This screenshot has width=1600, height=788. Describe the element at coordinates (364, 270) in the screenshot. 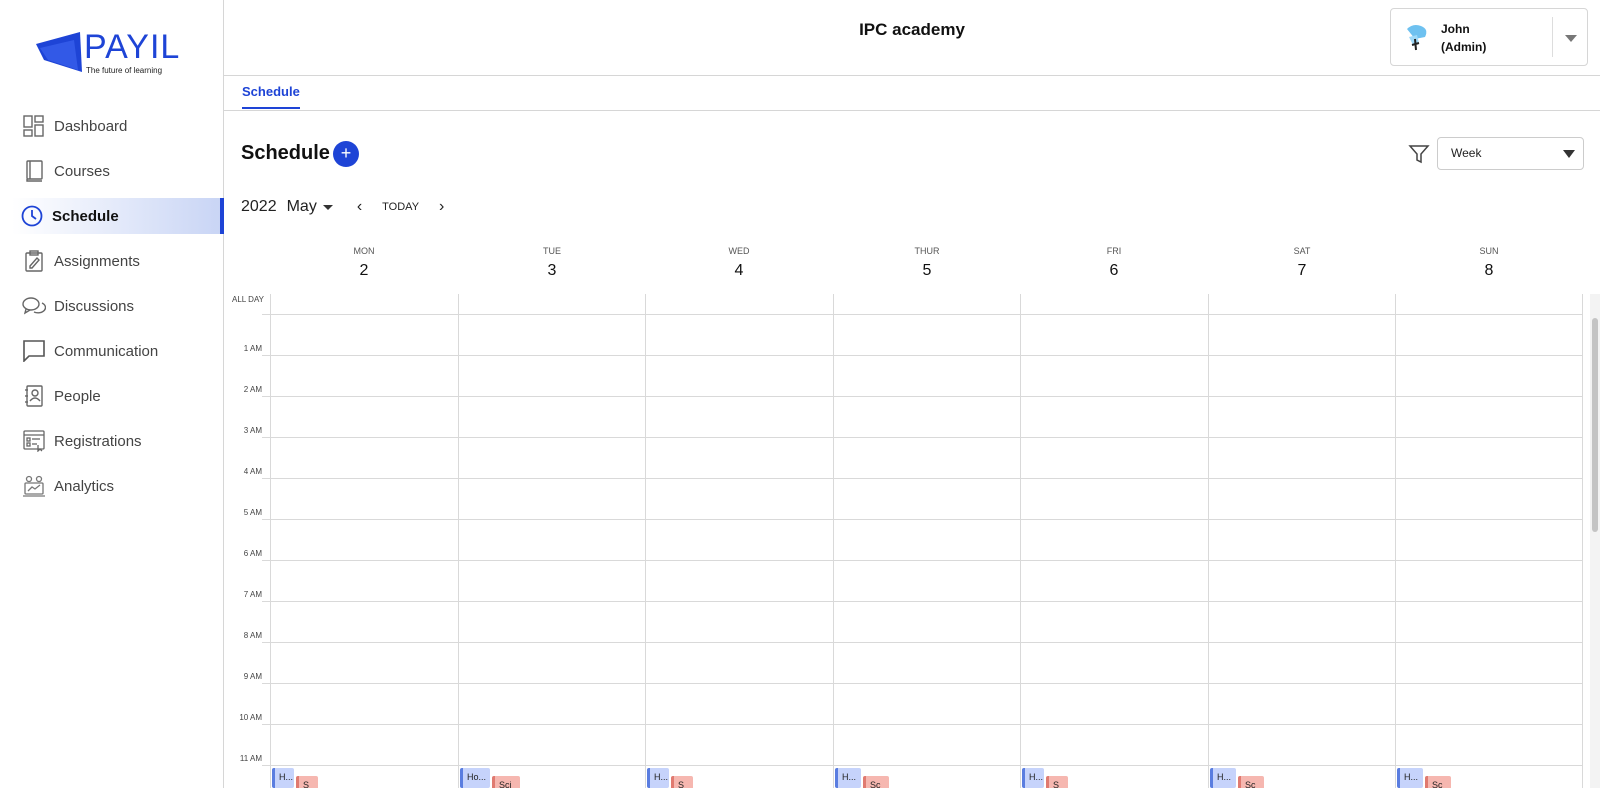

I see `day-number: 2` at that location.